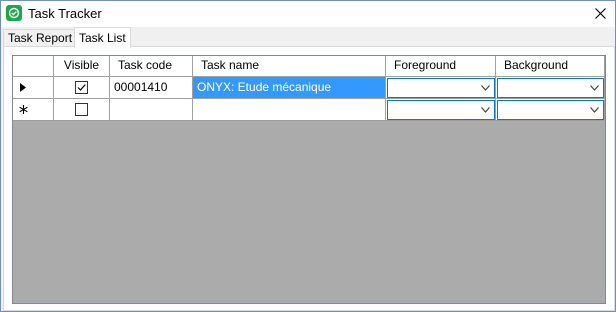 The width and height of the screenshot is (616, 312). Describe the element at coordinates (40, 38) in the screenshot. I see `tab-task-report: Task Report` at that location.